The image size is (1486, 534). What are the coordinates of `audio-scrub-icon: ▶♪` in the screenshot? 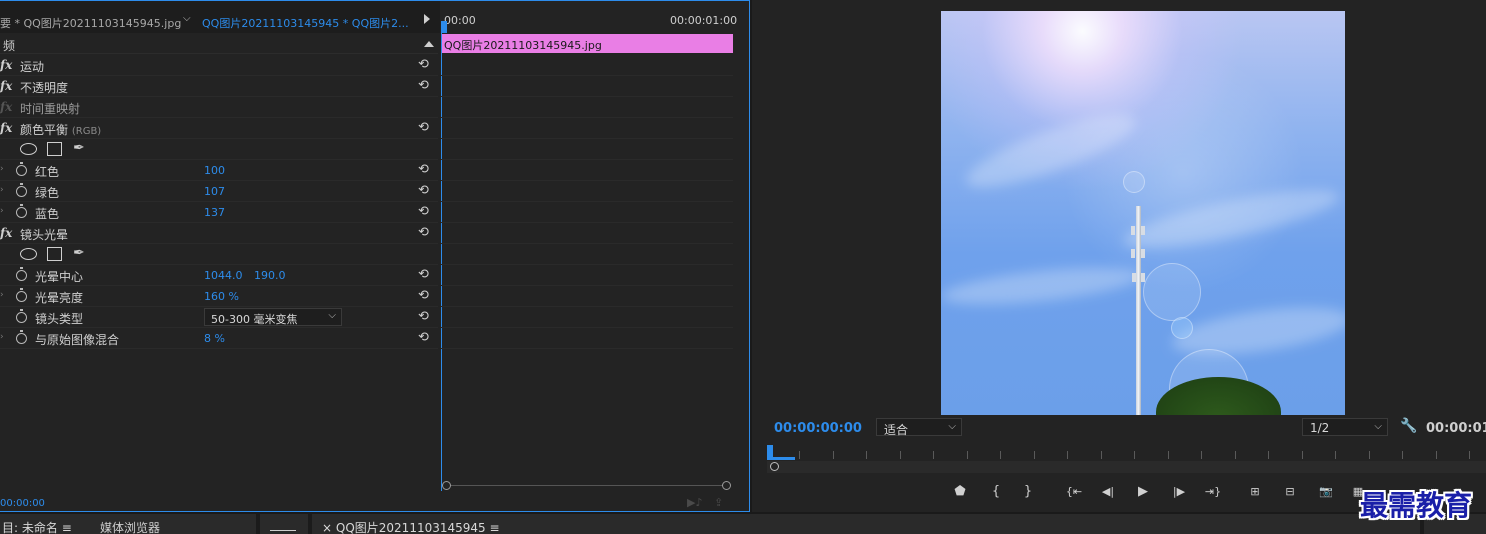 It's located at (694, 502).